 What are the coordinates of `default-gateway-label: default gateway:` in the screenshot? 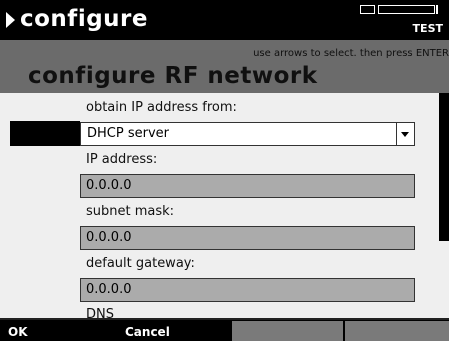 It's located at (140, 263).